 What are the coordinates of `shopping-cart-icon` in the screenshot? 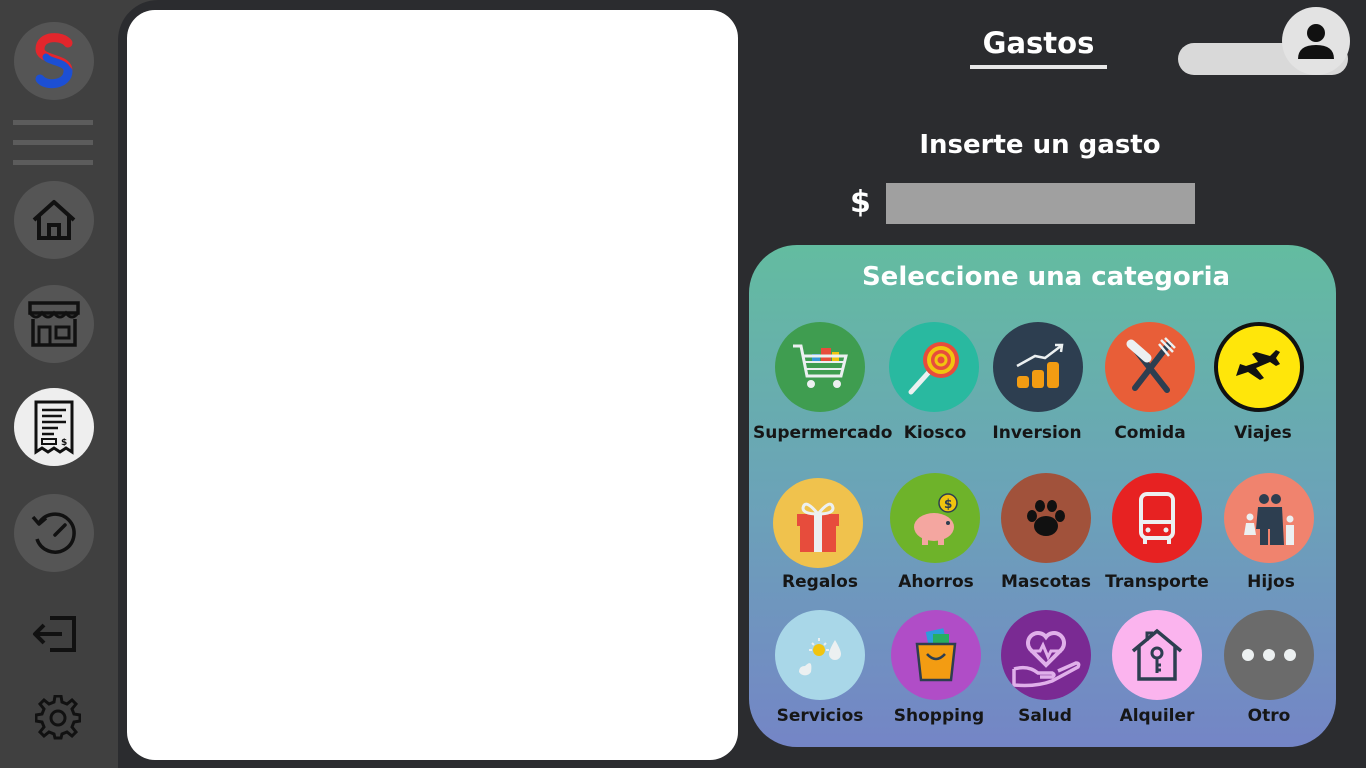 It's located at (820, 366).